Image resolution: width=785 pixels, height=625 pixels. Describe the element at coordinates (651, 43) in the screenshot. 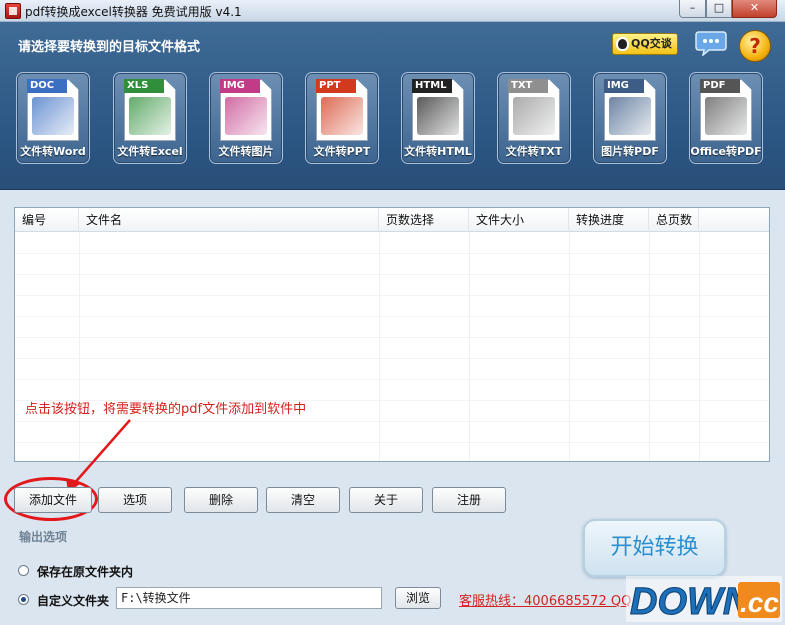

I see `qq-chat-label: QQ交谈` at that location.